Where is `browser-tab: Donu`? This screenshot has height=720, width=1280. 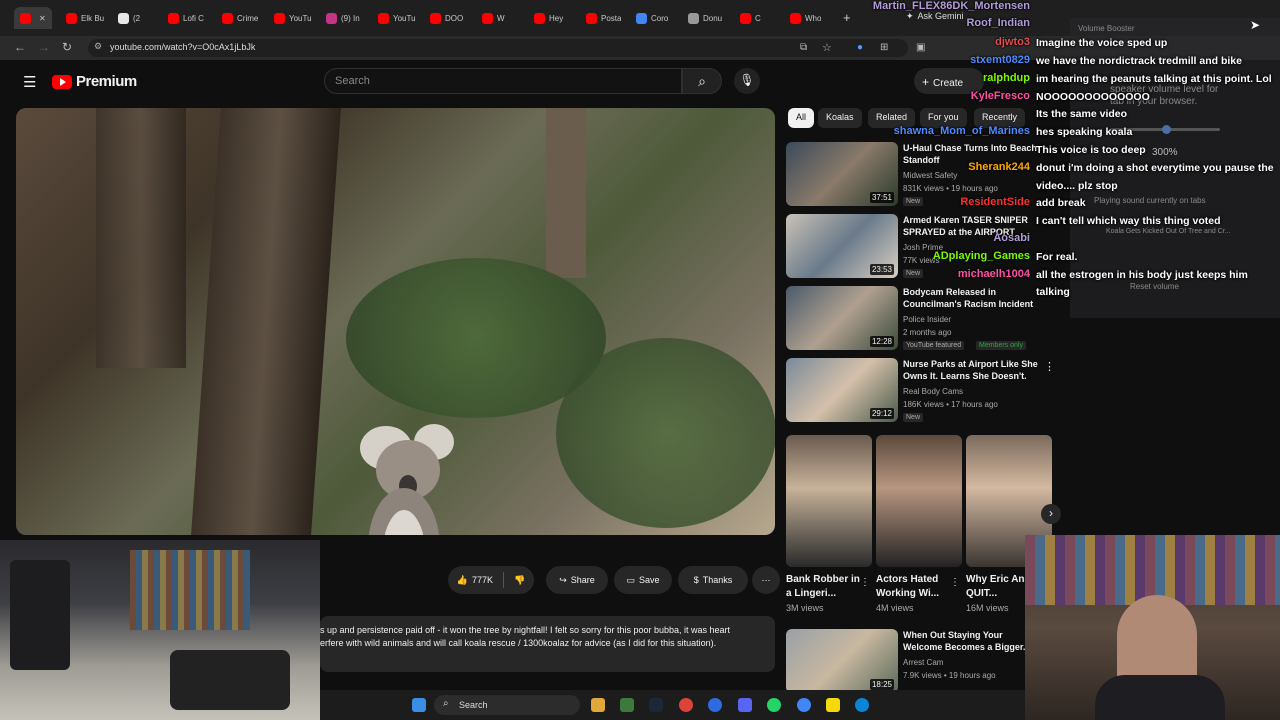 browser-tab: Donu is located at coordinates (705, 18).